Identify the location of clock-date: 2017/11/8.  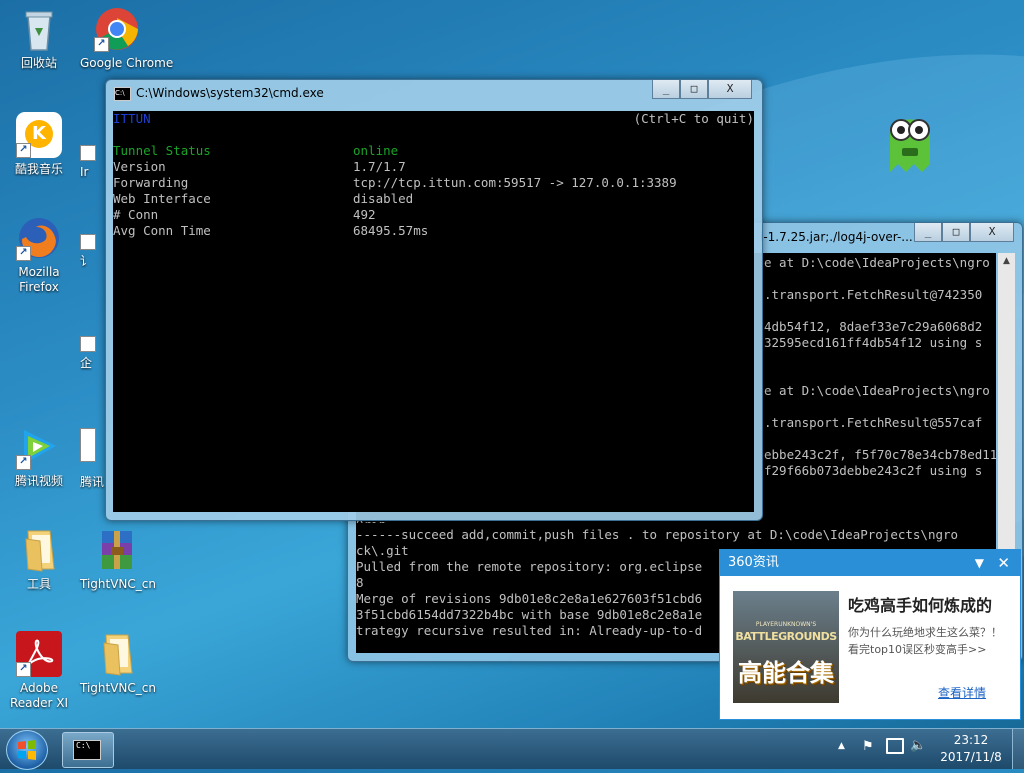
(971, 757).